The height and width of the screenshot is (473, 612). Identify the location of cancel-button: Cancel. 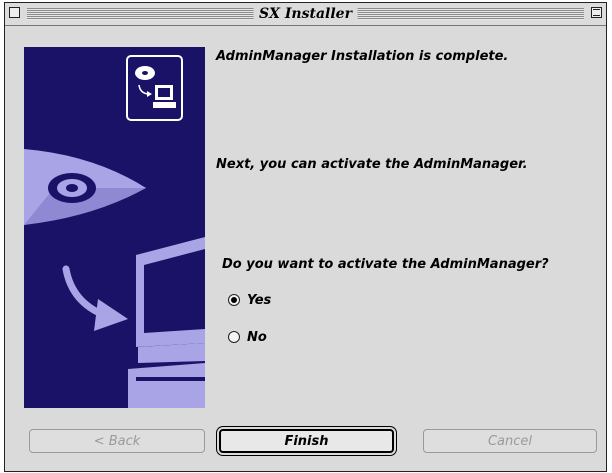
(510, 441).